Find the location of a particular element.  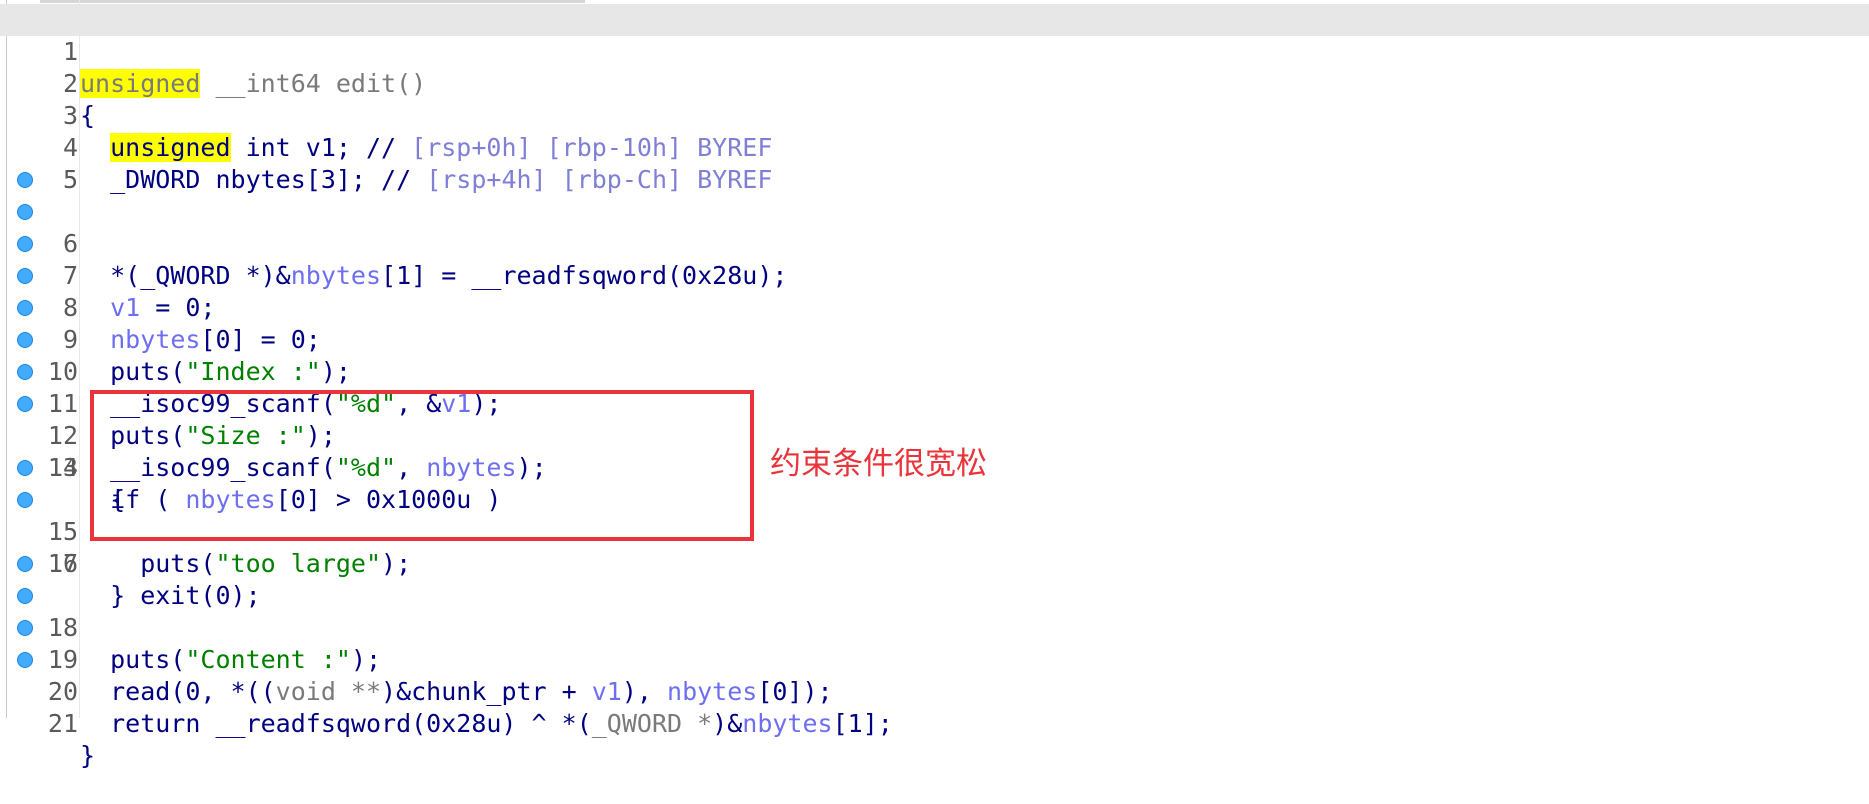

code-token: )&chunk_ptr + is located at coordinates (486, 691).